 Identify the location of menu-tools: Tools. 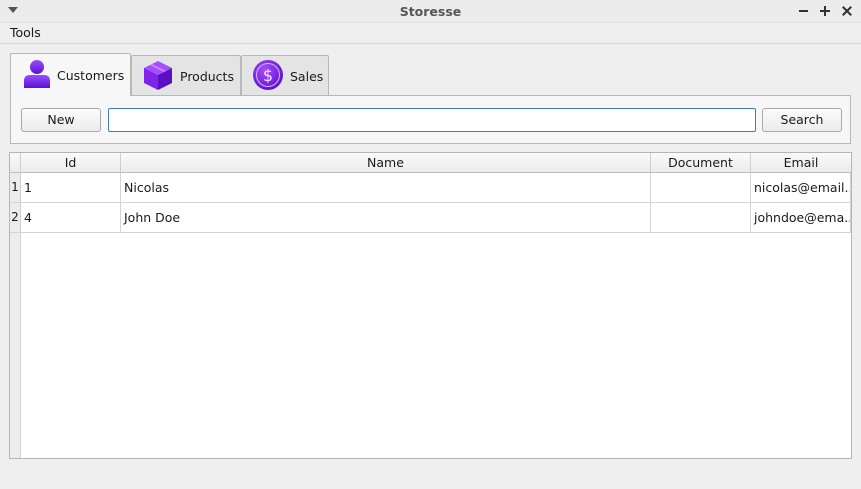
(25, 32).